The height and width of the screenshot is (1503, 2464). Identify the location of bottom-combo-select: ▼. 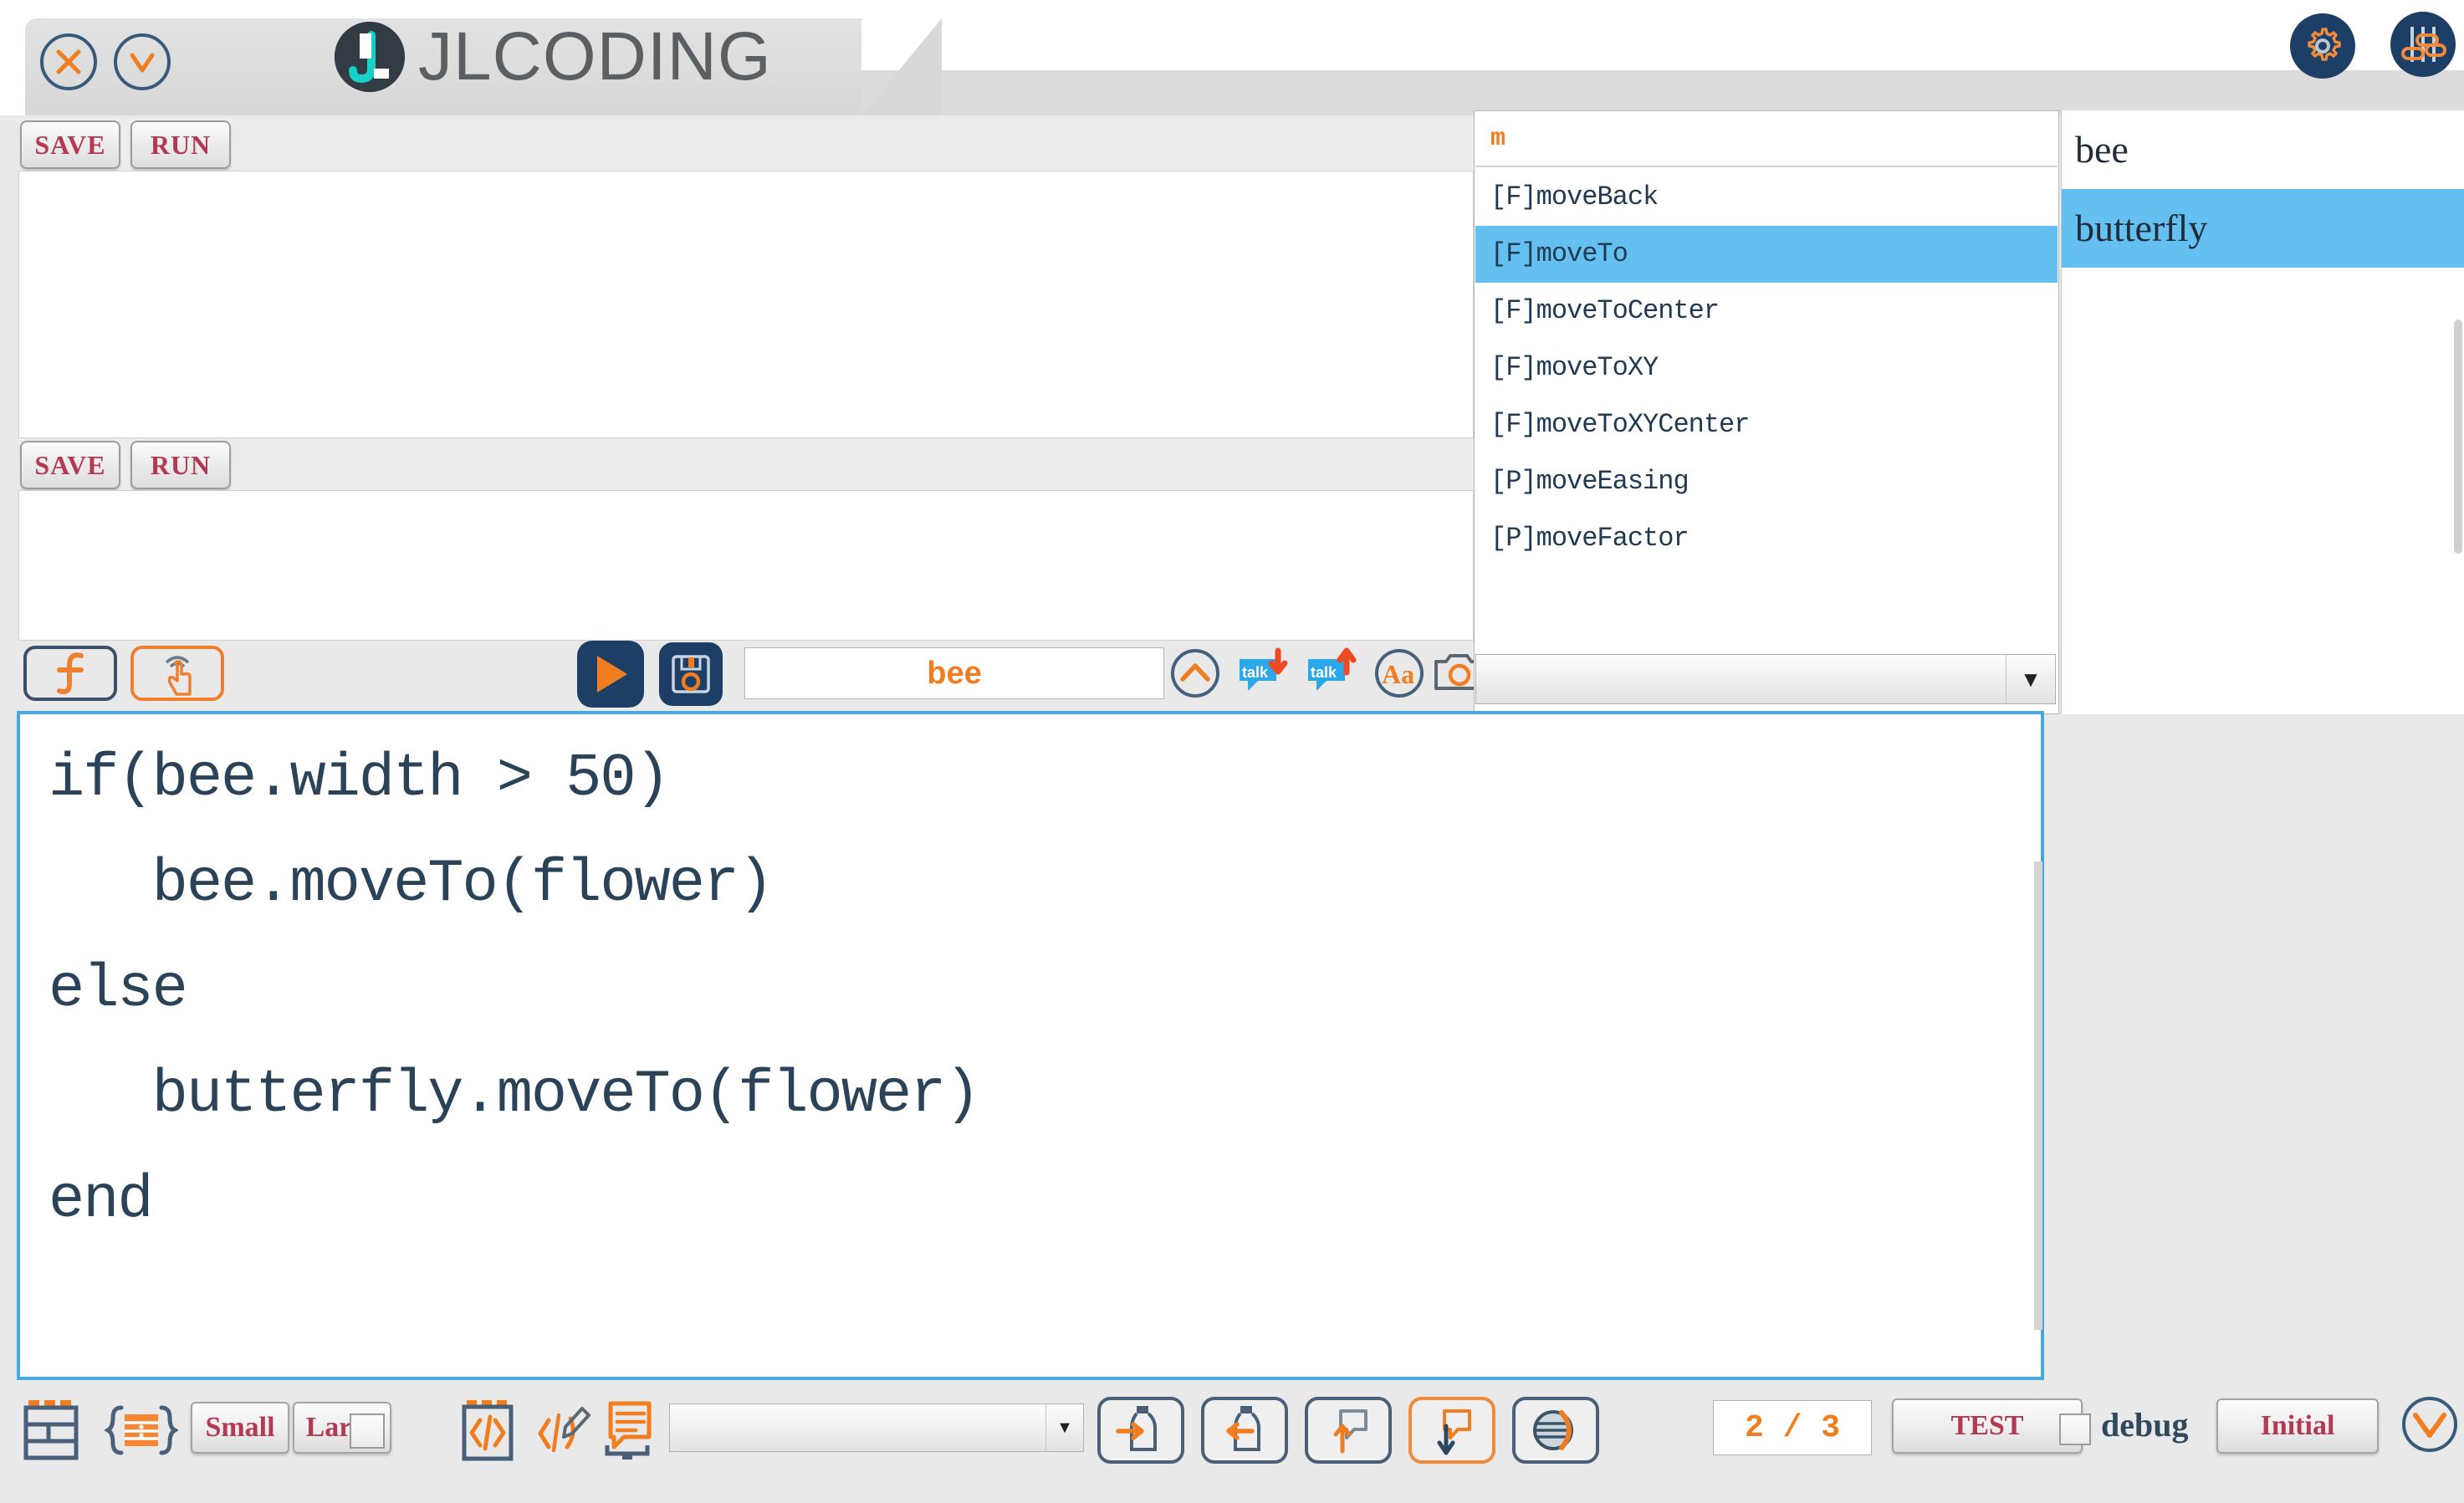
(877, 1427).